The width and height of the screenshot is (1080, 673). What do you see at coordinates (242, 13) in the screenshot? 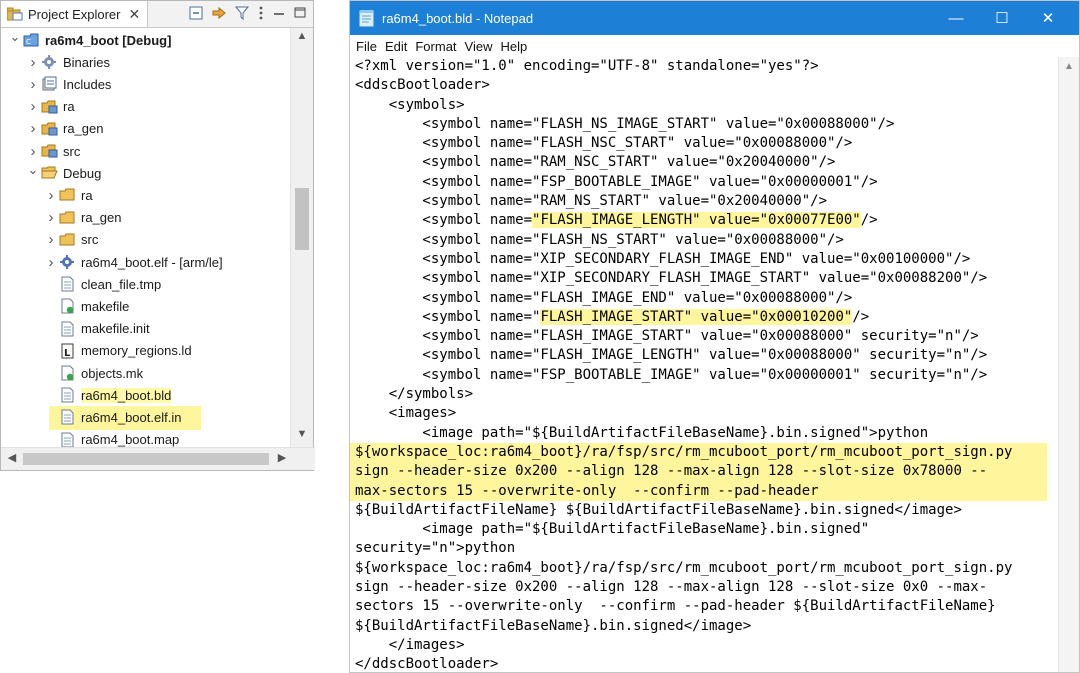
I see `filter-icon` at bounding box center [242, 13].